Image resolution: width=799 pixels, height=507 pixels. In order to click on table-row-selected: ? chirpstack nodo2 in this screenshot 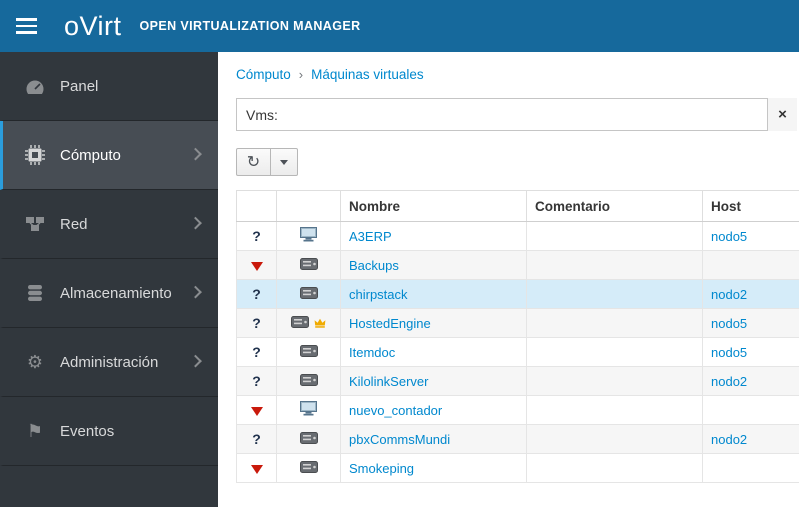, I will do `click(517, 294)`.